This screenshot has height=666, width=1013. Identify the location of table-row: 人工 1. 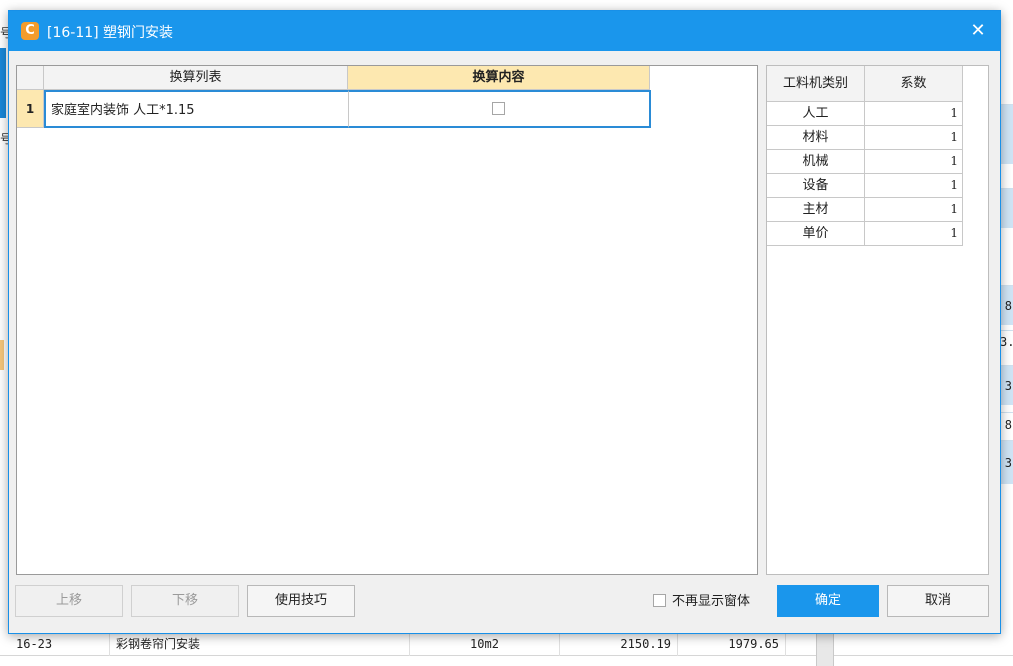
(865, 114).